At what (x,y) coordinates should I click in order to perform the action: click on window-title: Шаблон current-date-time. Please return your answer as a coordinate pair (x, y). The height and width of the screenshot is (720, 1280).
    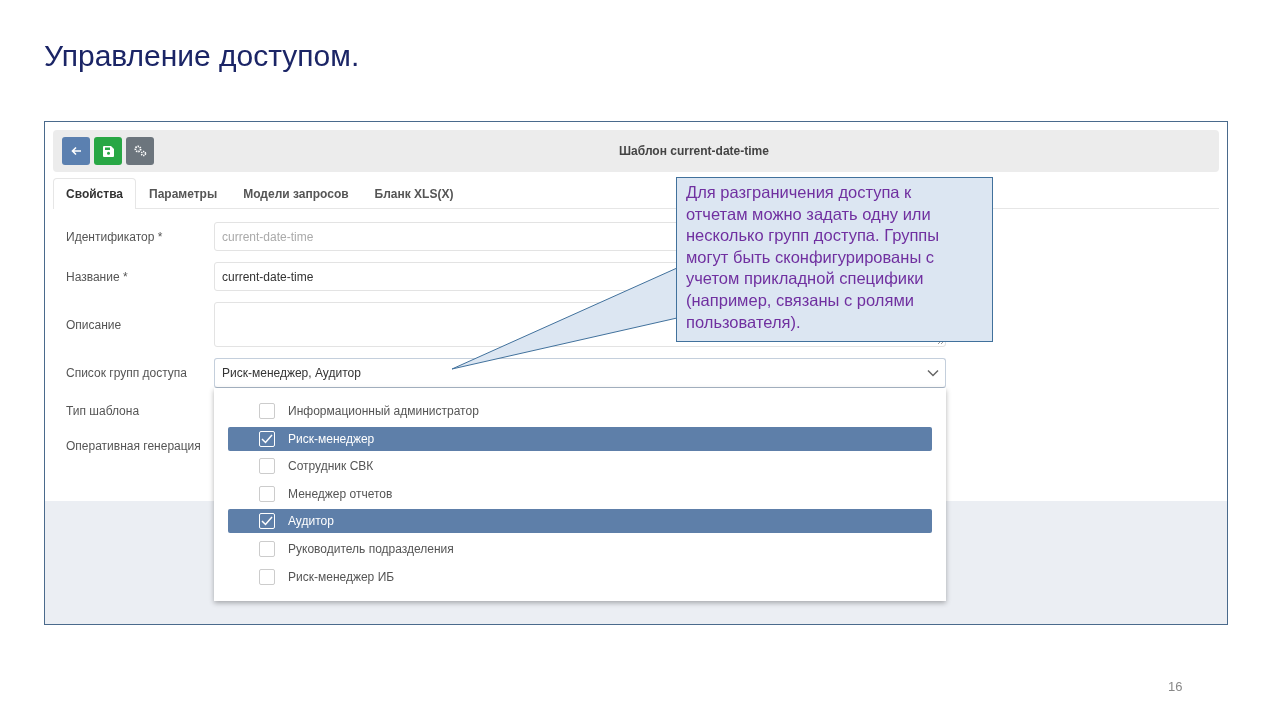
    Looking at the image, I should click on (694, 151).